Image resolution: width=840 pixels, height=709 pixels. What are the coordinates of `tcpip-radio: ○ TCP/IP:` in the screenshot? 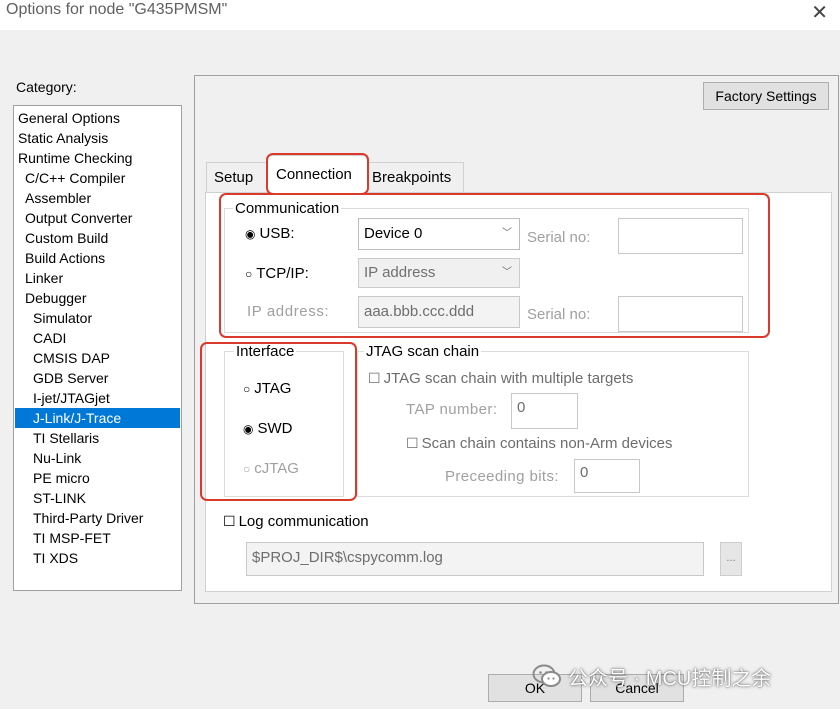 It's located at (277, 273).